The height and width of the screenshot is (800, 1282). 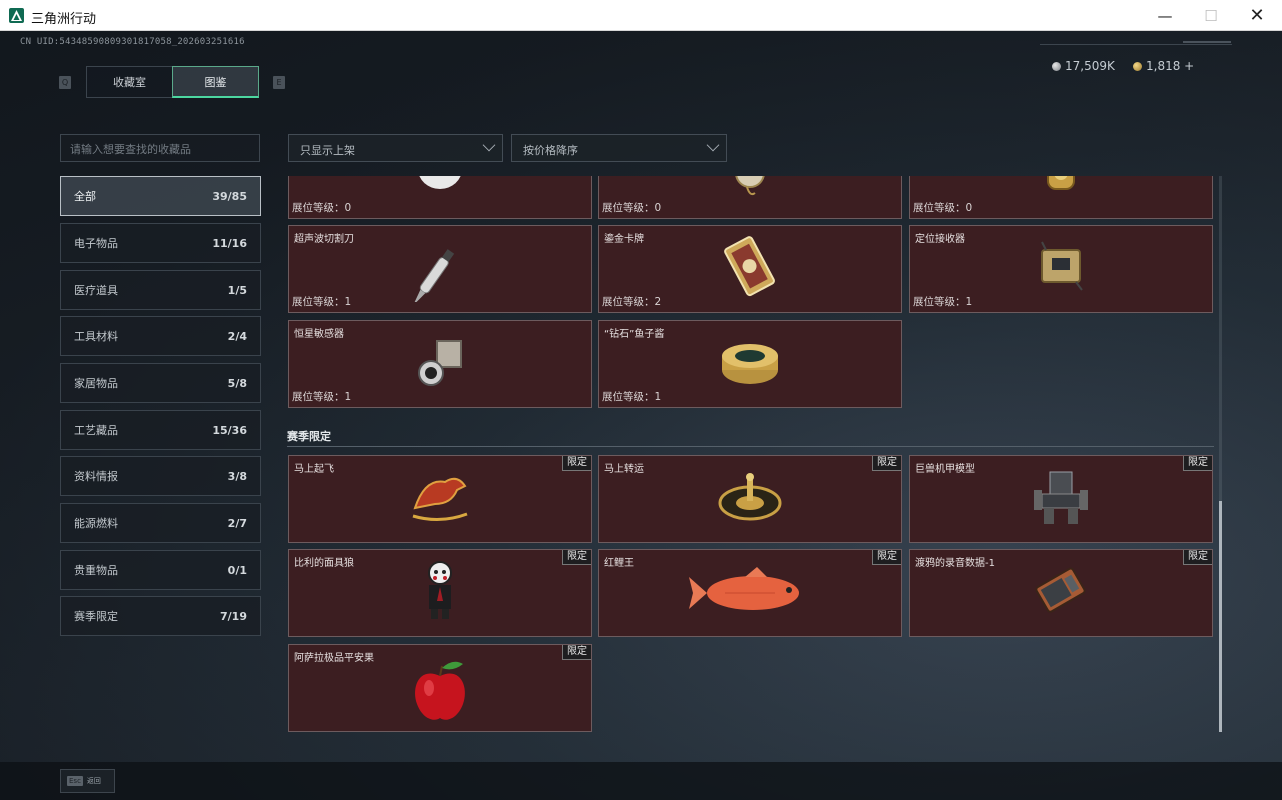 I want to click on display-level: 展位等级：2, so click(x=632, y=302).